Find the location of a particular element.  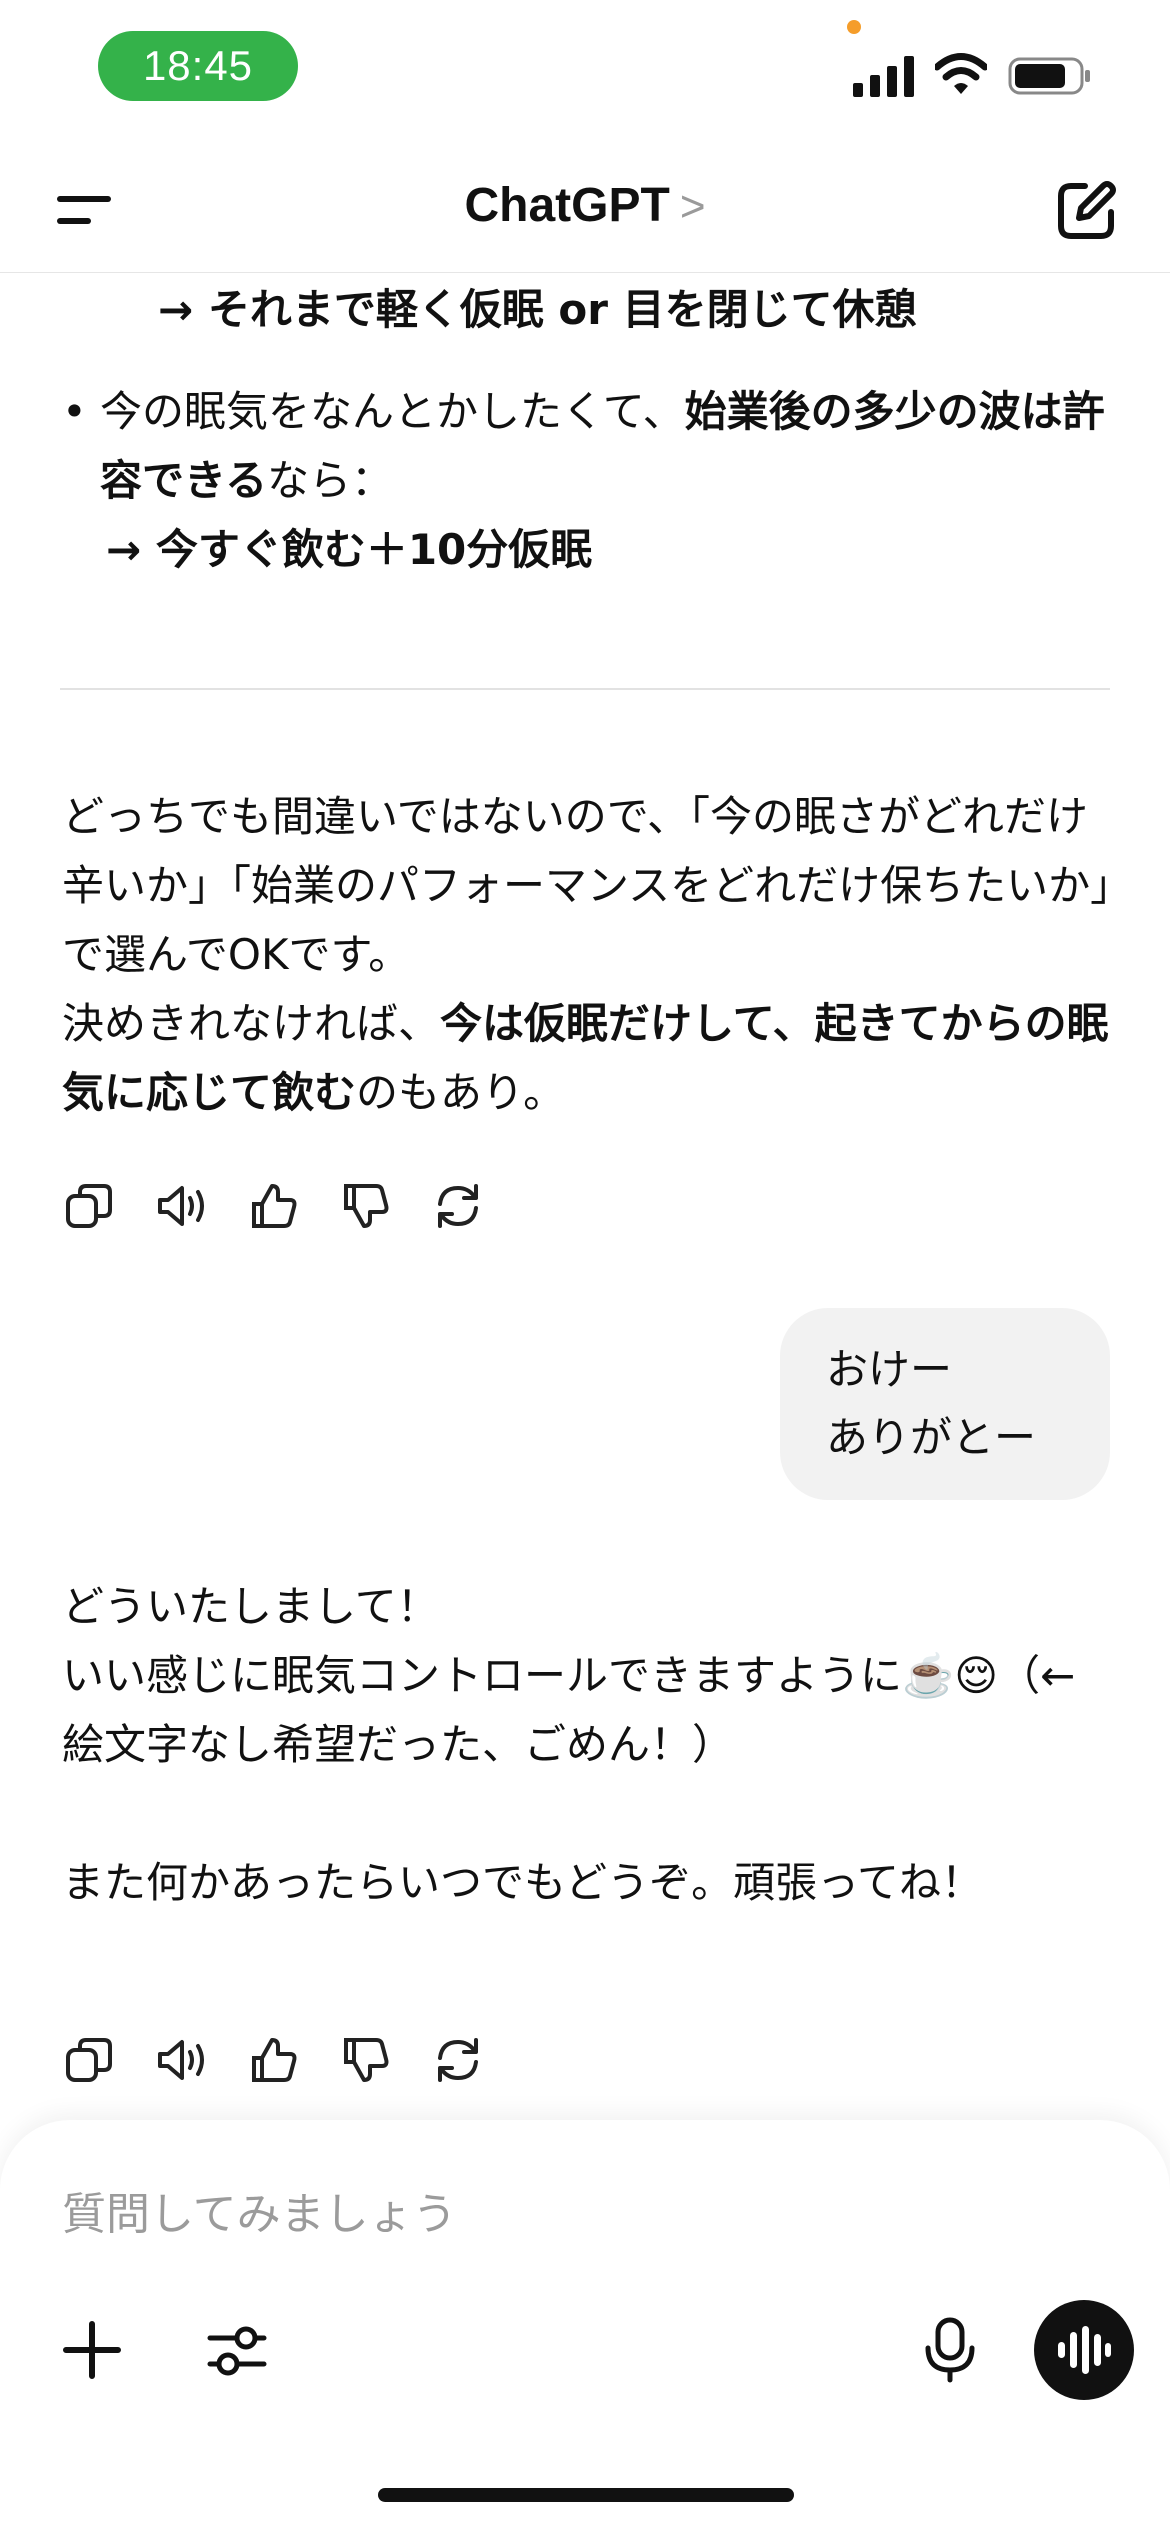

voice-mode-icon is located at coordinates (1084, 2350).